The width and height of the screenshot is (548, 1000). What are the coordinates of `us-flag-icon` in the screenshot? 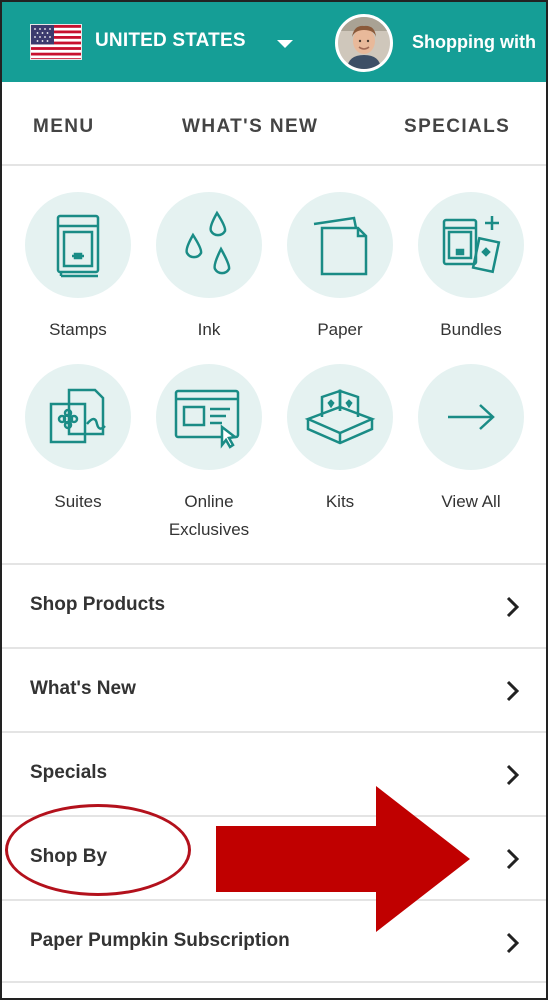 It's located at (56, 42).